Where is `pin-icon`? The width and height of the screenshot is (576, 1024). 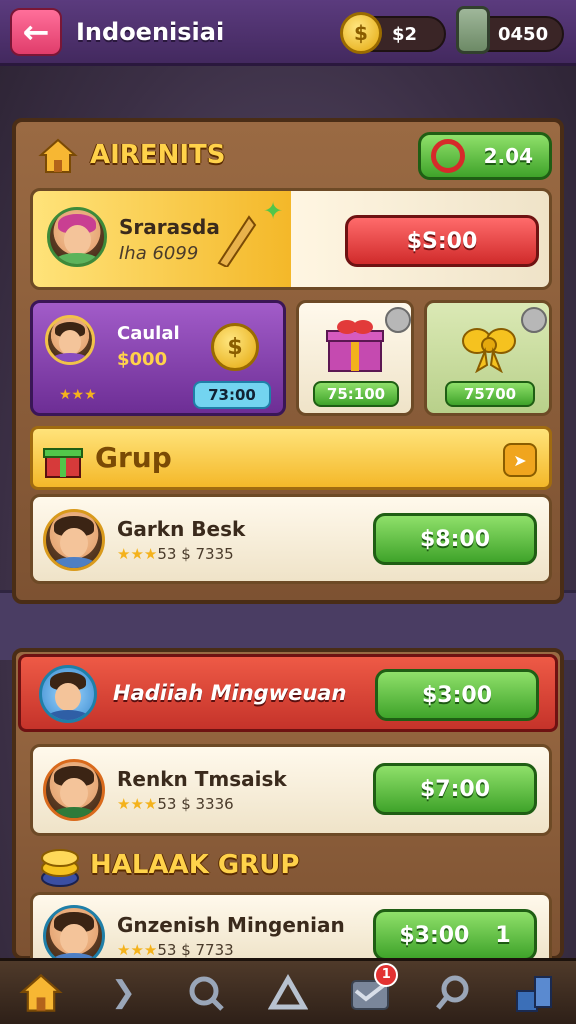 pin-icon is located at coordinates (452, 992).